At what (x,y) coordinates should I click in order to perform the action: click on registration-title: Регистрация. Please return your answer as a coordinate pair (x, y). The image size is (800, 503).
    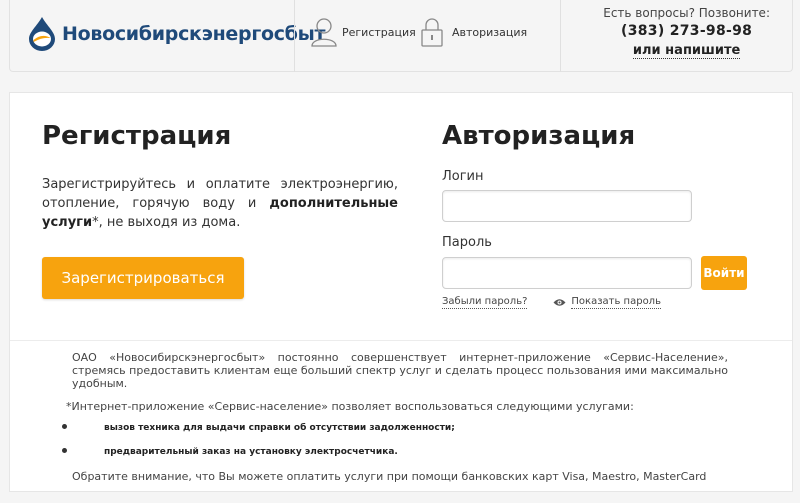
    Looking at the image, I should click on (137, 136).